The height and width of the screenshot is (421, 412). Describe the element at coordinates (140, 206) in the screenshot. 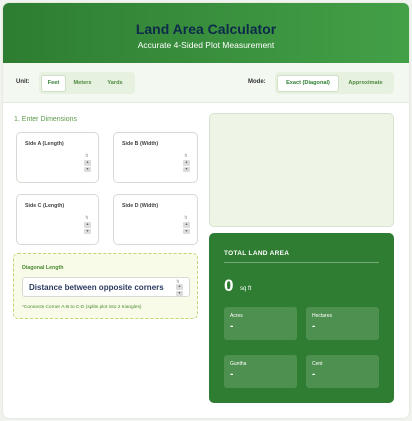

I see `side-d-label: Side D (Width)` at that location.